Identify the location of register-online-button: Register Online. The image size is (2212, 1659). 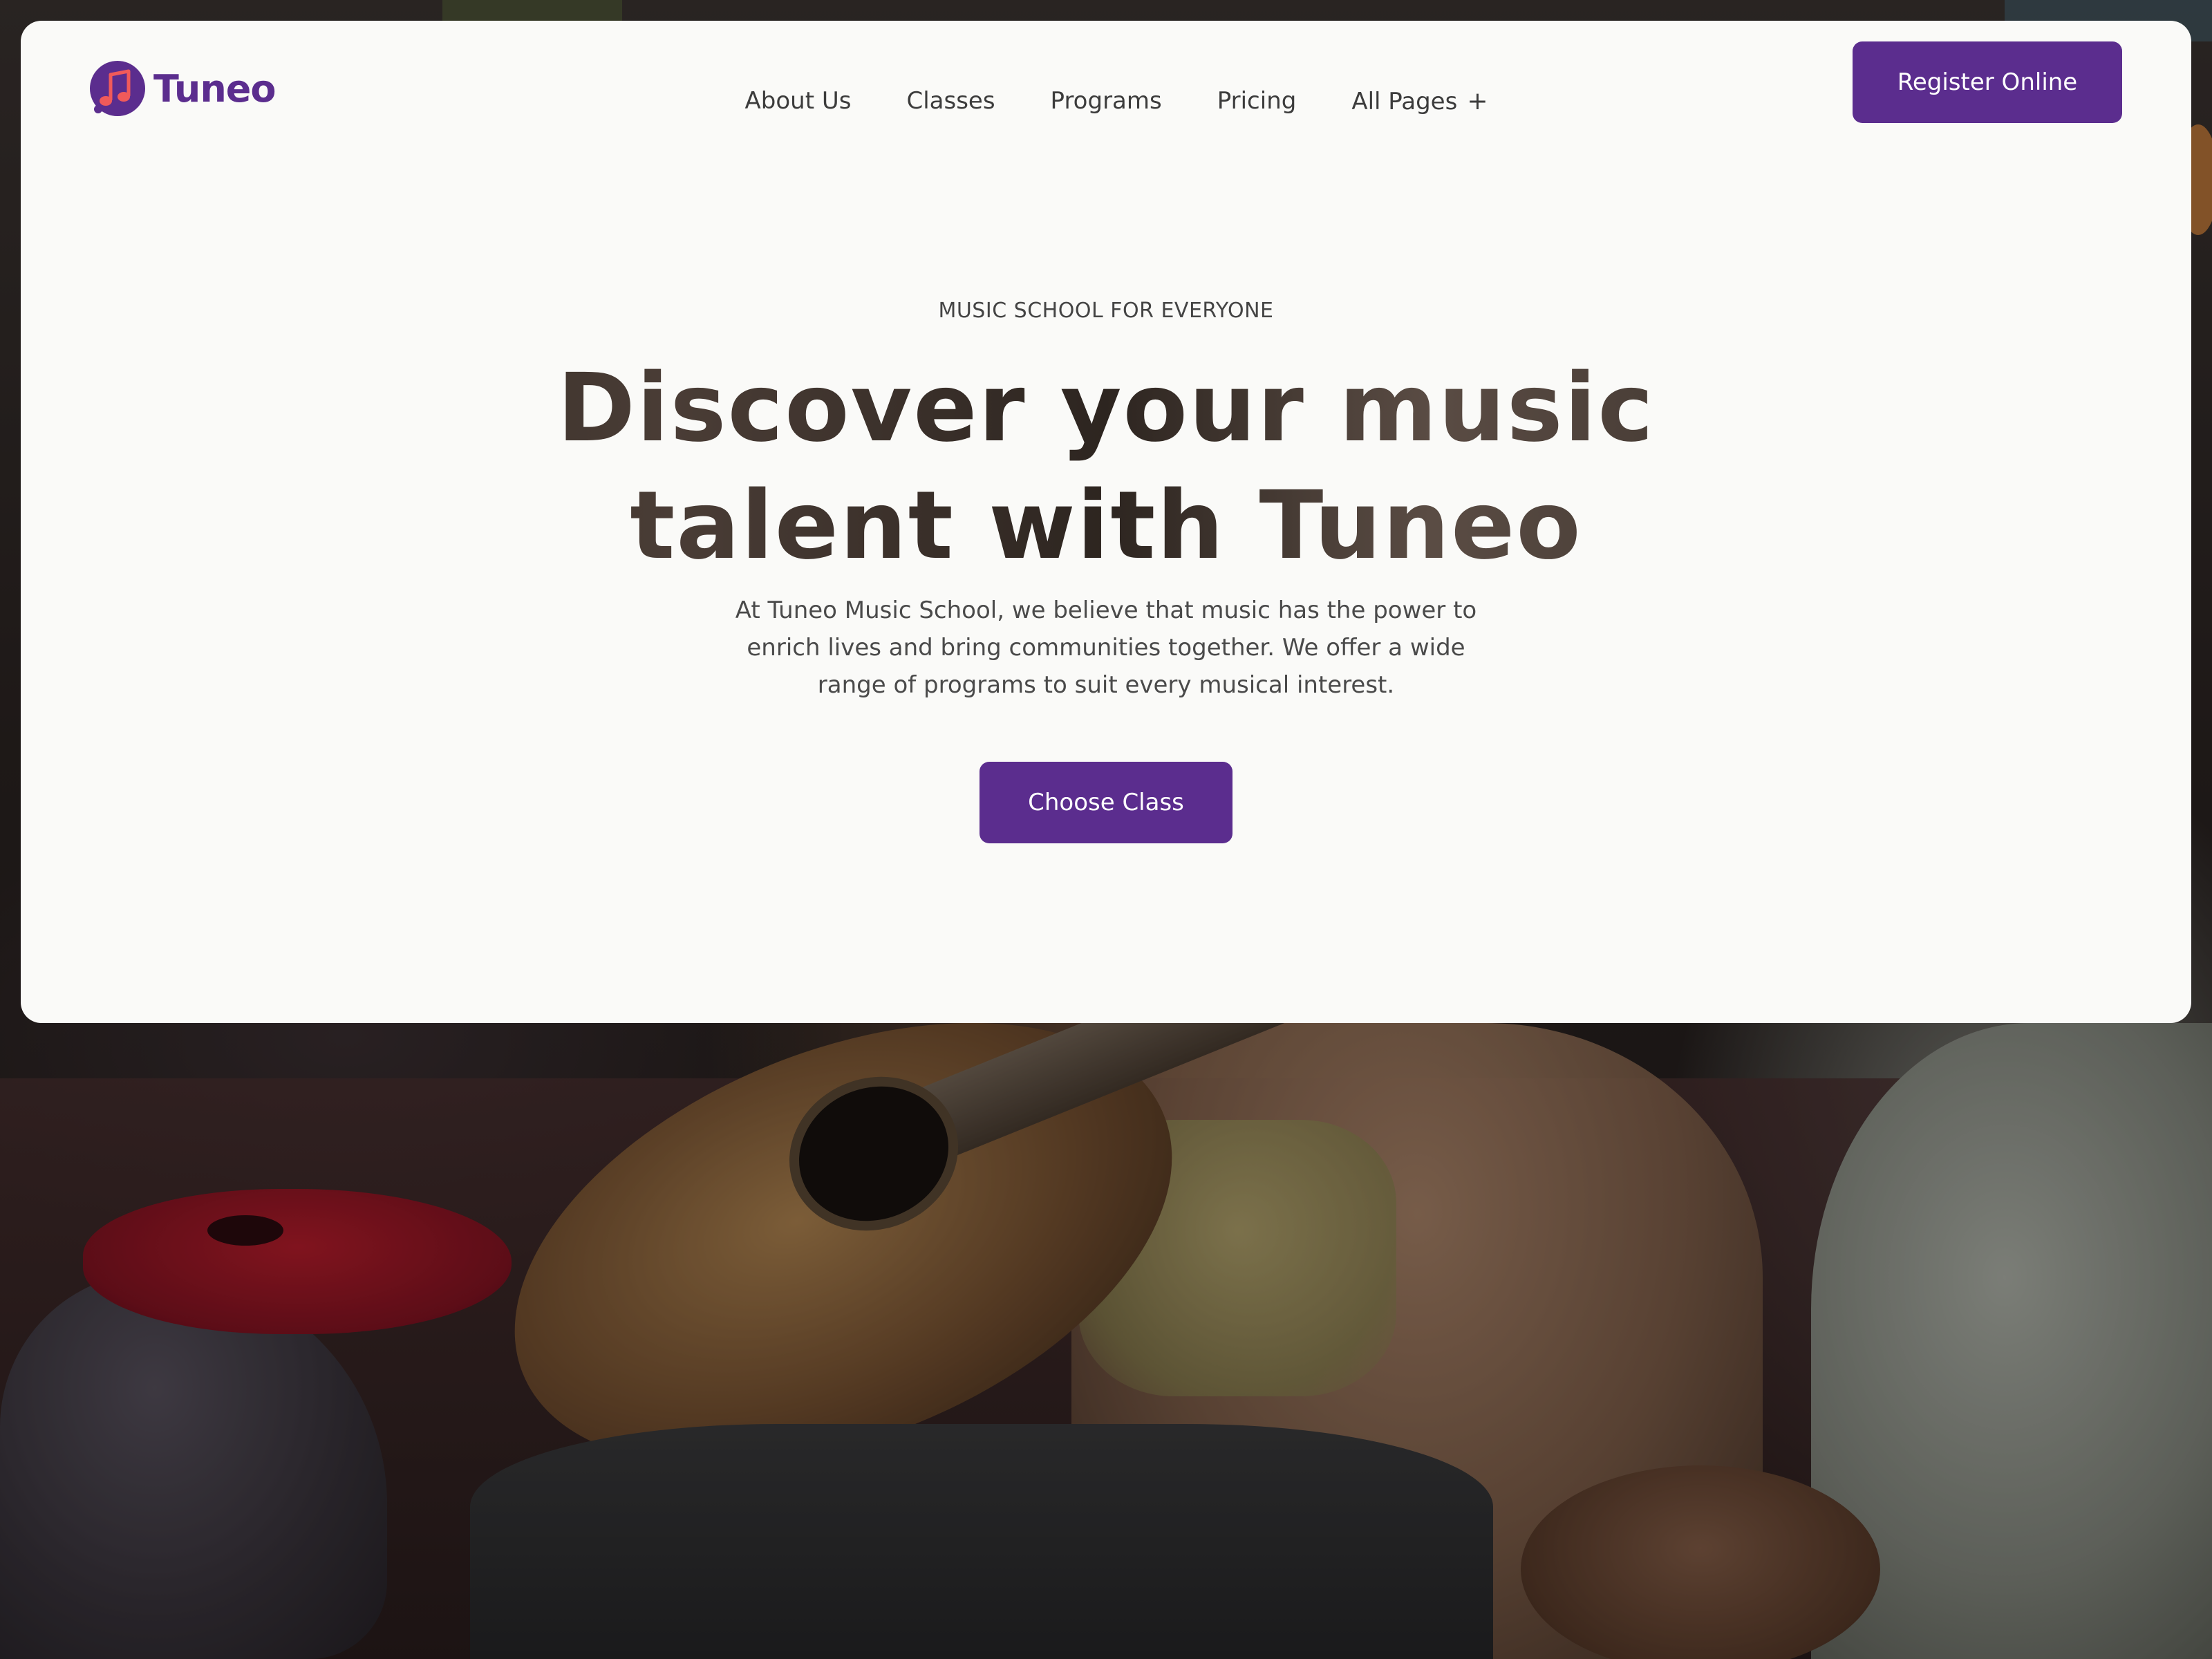
(1988, 82).